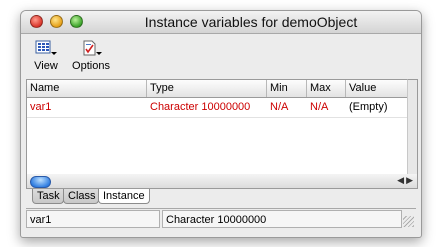 The width and height of the screenshot is (438, 247). Describe the element at coordinates (48, 196) in the screenshot. I see `tab-task: Task` at that location.